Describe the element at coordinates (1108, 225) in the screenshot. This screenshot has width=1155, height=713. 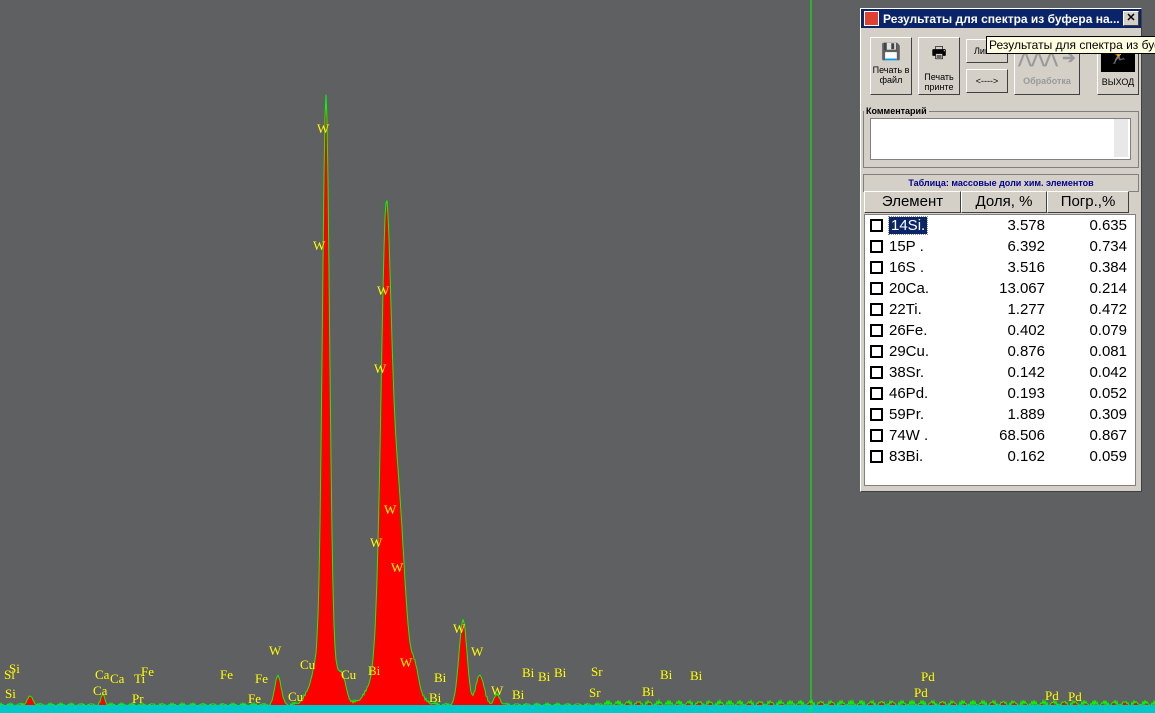
I see `error-cell: 0.635` at that location.